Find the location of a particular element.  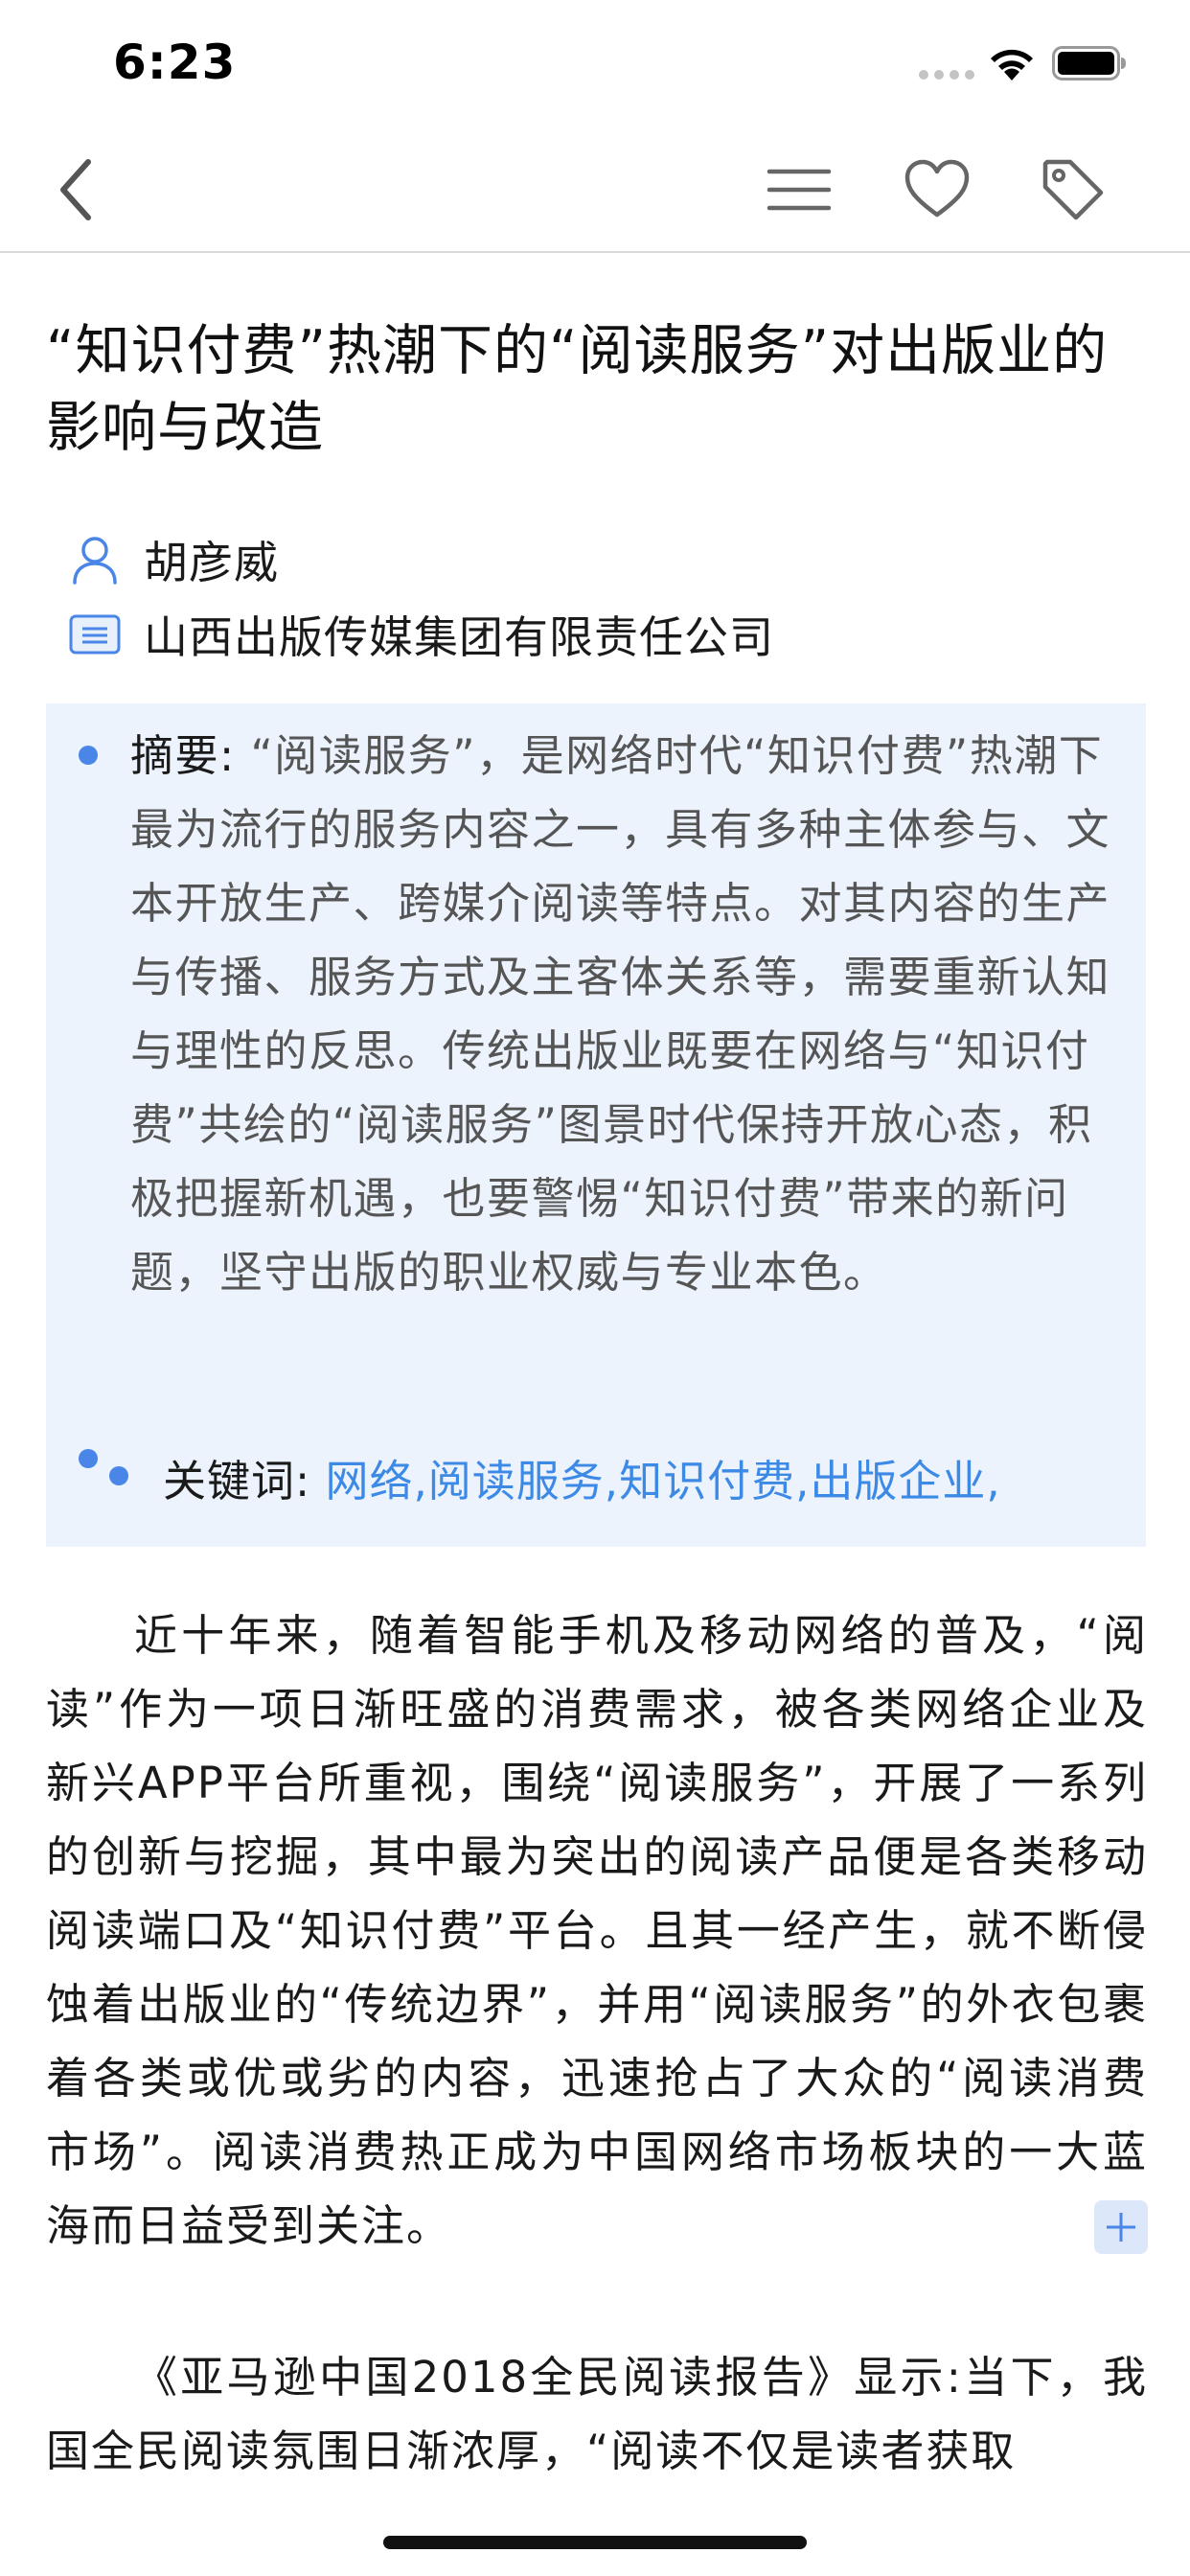

keywords-label: 关键词: is located at coordinates (237, 1481).